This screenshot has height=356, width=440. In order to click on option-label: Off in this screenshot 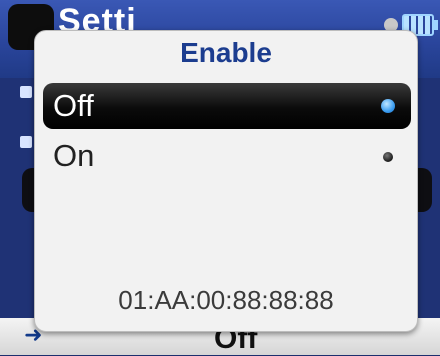, I will do `click(73, 105)`.